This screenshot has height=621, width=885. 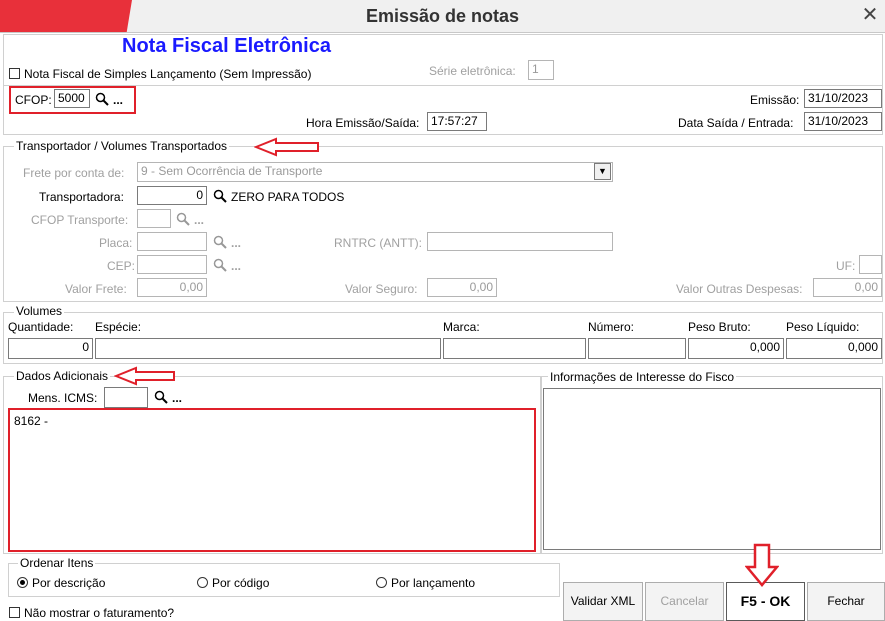 What do you see at coordinates (712, 469) in the screenshot?
I see `fisco-textarea` at bounding box center [712, 469].